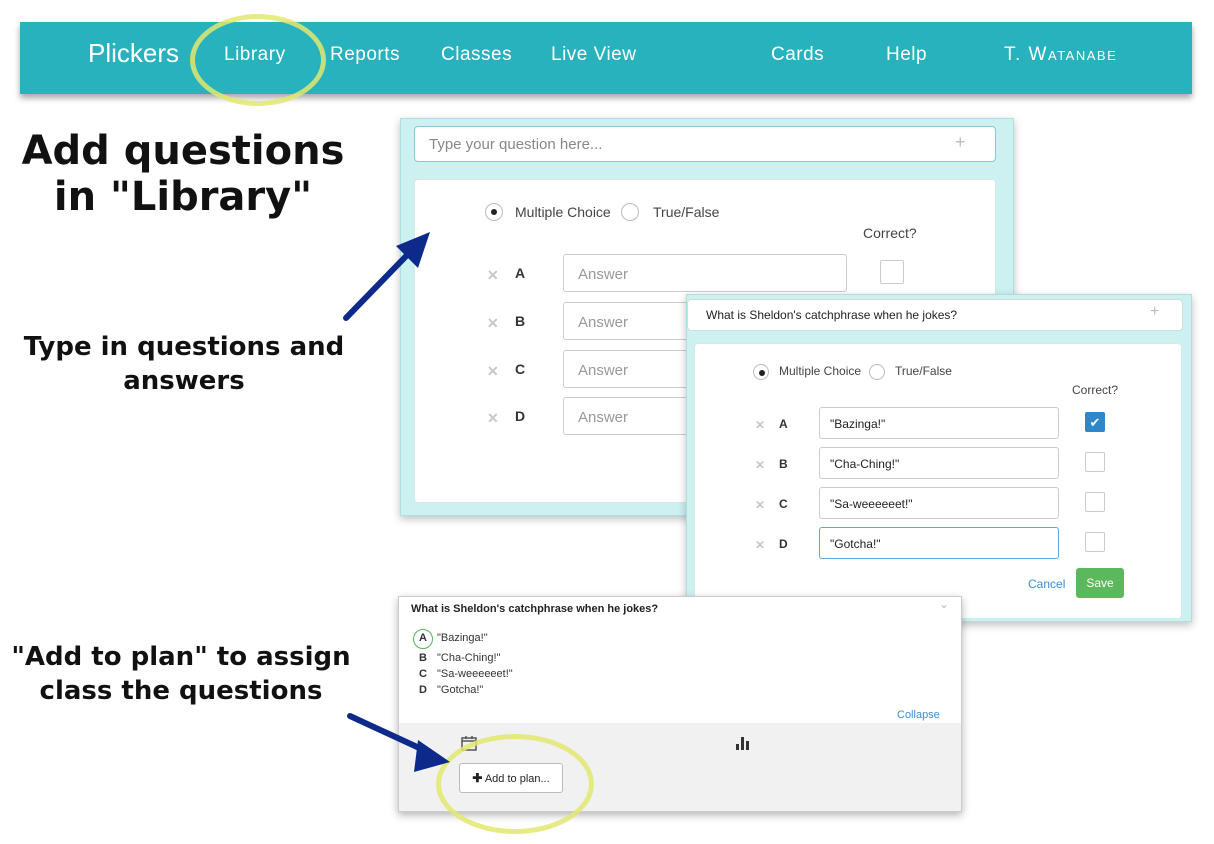 The height and width of the screenshot is (844, 1214). I want to click on annotation-arrows, so click(396, 502).